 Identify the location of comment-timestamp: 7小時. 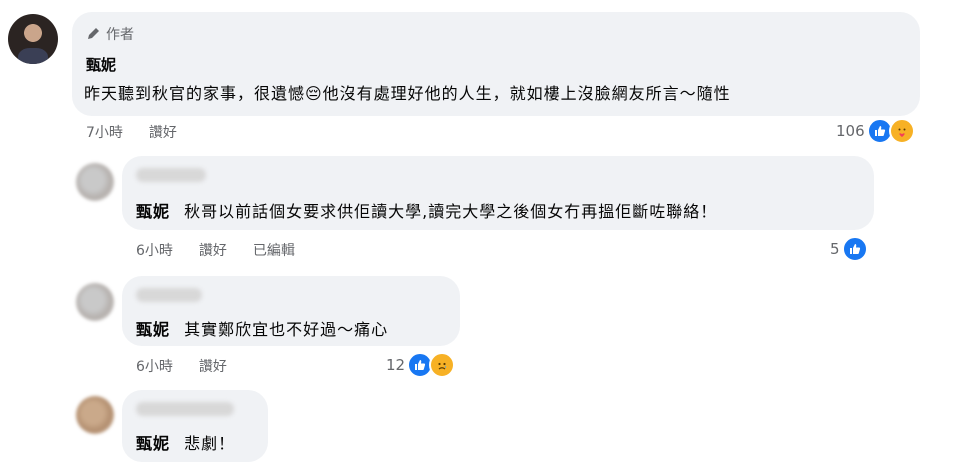
(104, 132).